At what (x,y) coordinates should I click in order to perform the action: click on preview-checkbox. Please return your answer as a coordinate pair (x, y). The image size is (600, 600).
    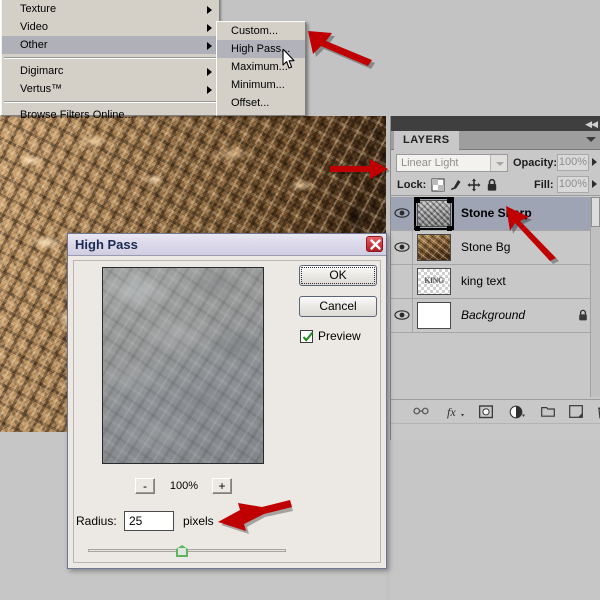
    Looking at the image, I should click on (307, 336).